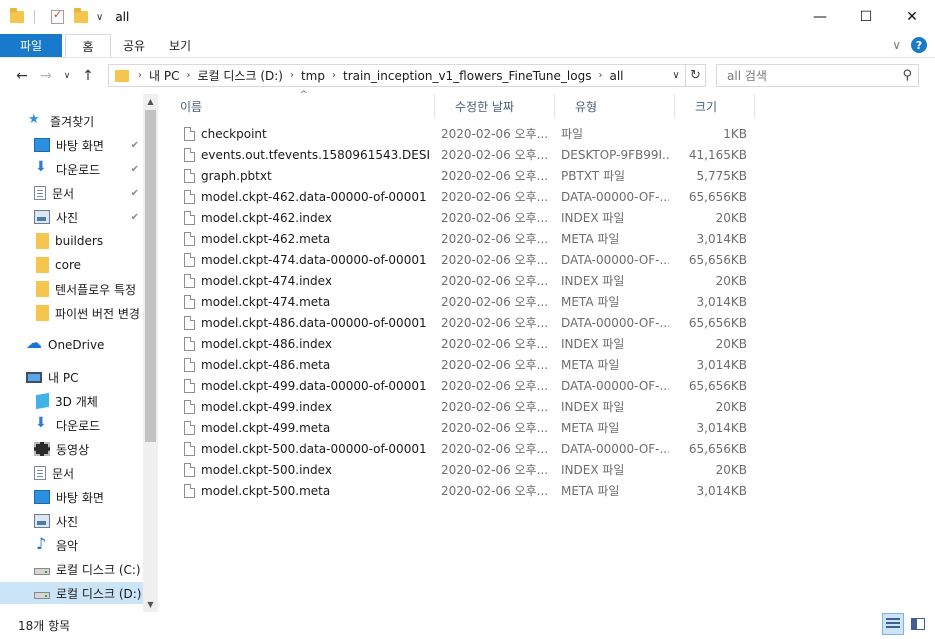  I want to click on sidebar-item-3d-objects: 3D 개체, so click(71, 401).